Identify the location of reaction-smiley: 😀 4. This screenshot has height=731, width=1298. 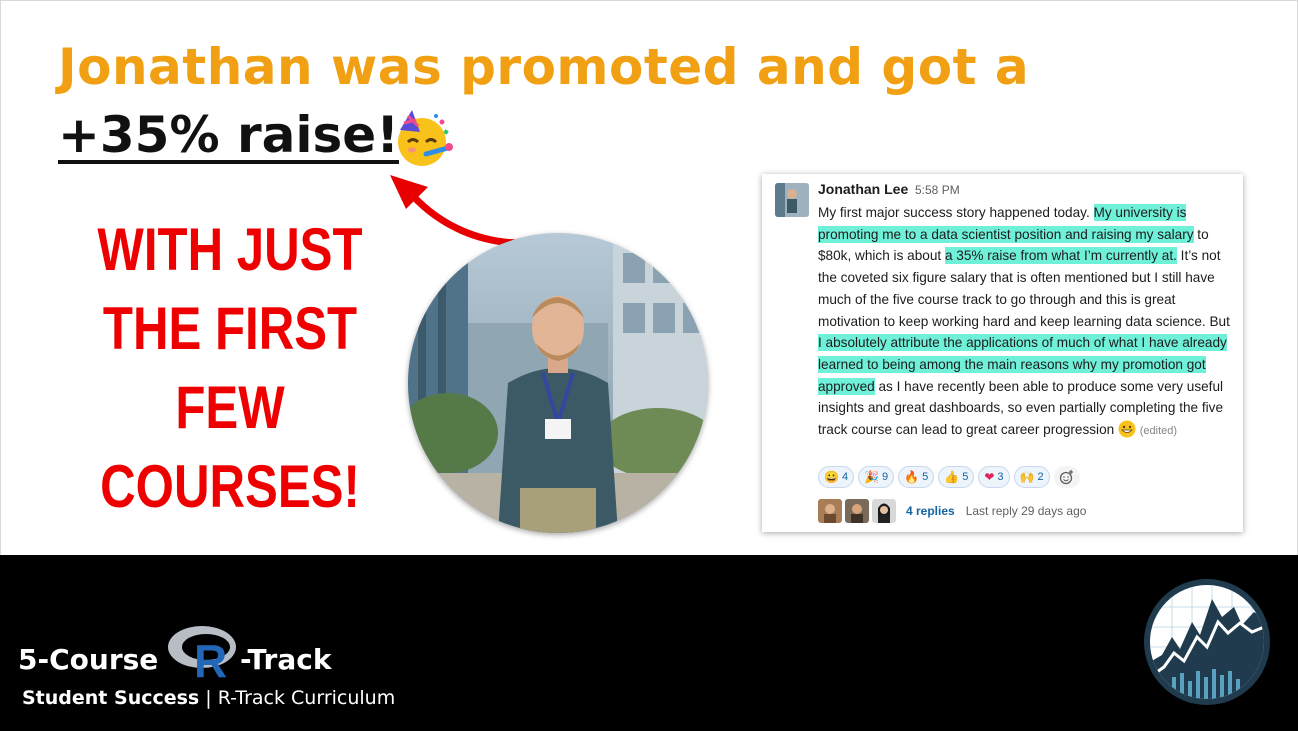
(836, 477).